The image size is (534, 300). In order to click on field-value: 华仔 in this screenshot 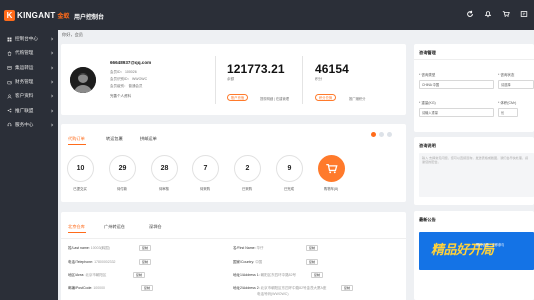, I will do `click(260, 248)`.